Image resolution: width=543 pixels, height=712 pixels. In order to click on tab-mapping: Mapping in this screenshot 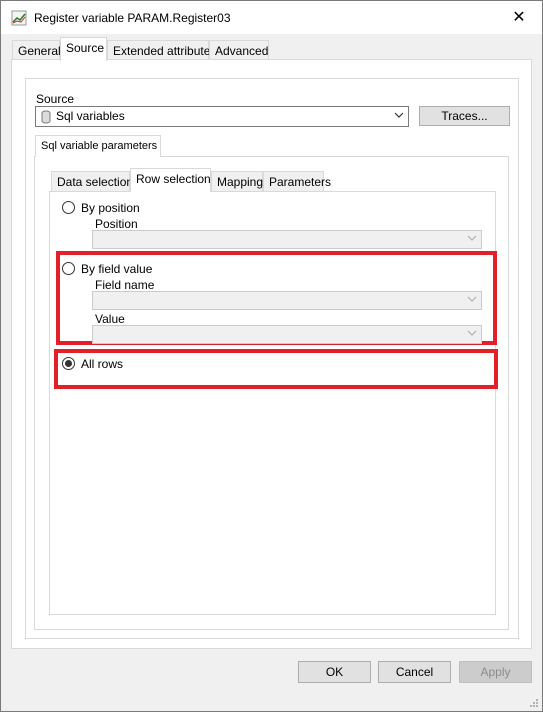, I will do `click(237, 181)`.